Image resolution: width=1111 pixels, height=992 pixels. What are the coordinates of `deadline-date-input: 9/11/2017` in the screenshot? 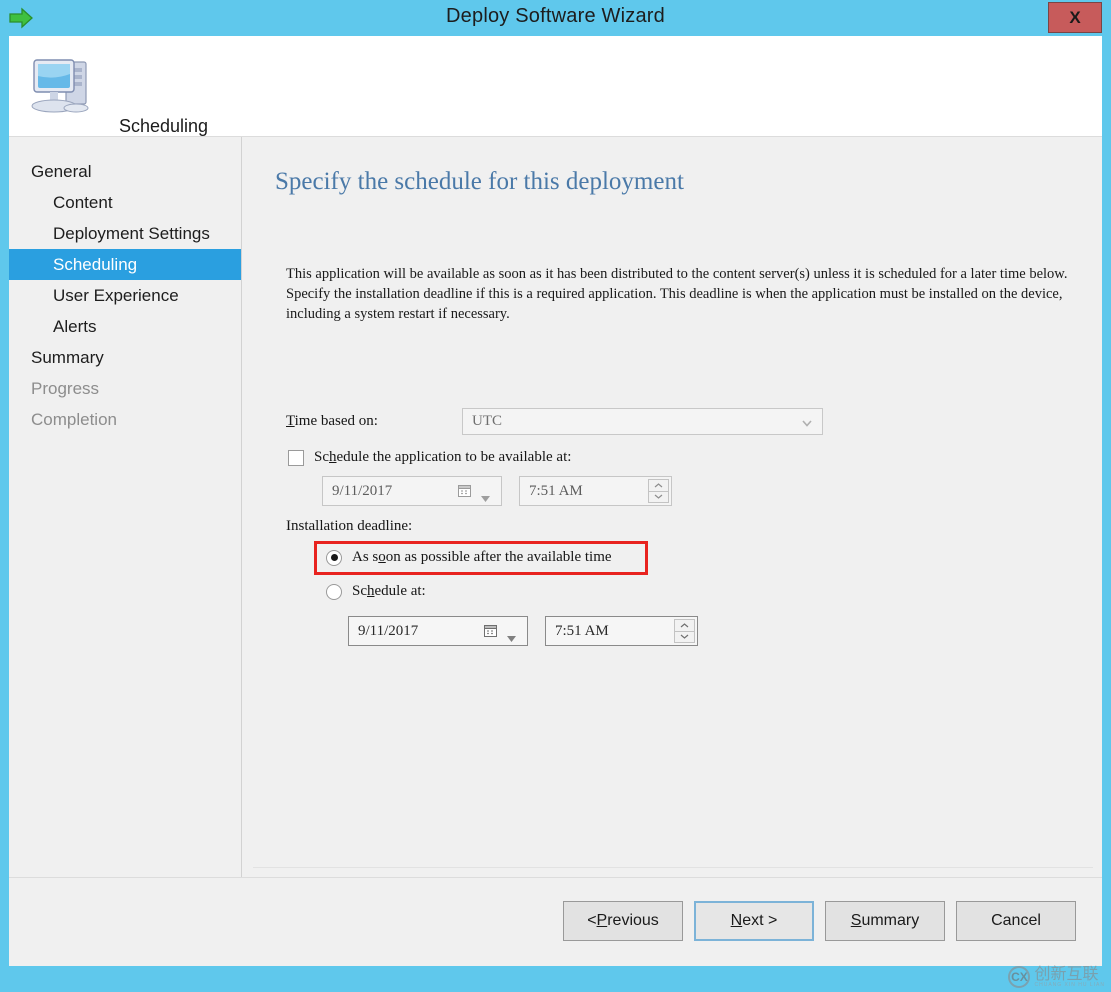 It's located at (438, 631).